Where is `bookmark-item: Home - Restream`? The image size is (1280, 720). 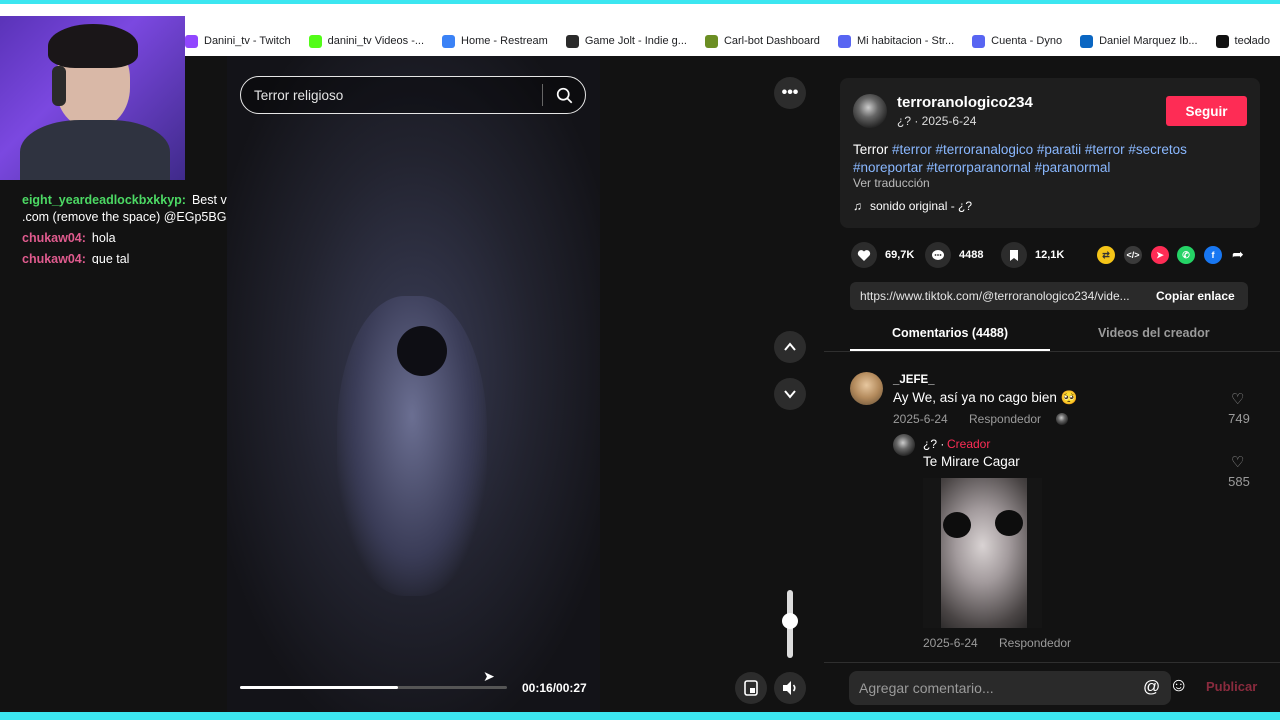 bookmark-item: Home - Restream is located at coordinates (495, 41).